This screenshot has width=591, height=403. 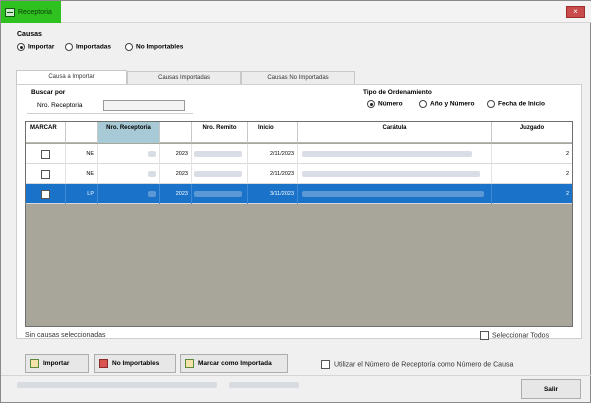 What do you see at coordinates (117, 385) in the screenshot?
I see `footer-status` at bounding box center [117, 385].